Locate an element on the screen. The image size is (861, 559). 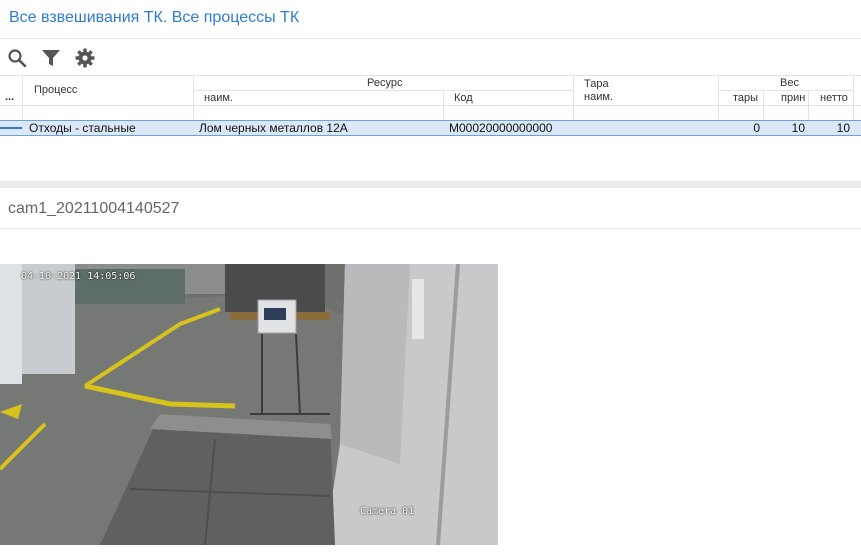
section-divider is located at coordinates (430, 184).